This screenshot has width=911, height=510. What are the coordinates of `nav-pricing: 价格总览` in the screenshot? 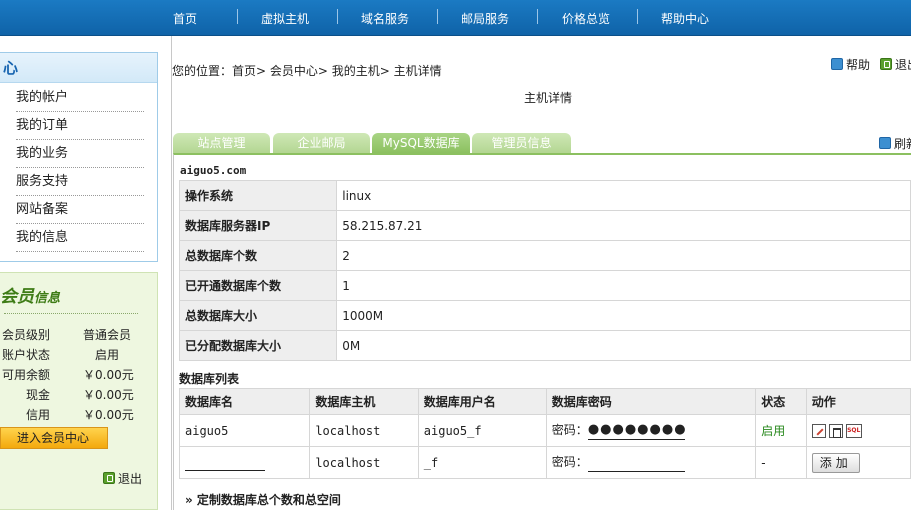 It's located at (586, 18).